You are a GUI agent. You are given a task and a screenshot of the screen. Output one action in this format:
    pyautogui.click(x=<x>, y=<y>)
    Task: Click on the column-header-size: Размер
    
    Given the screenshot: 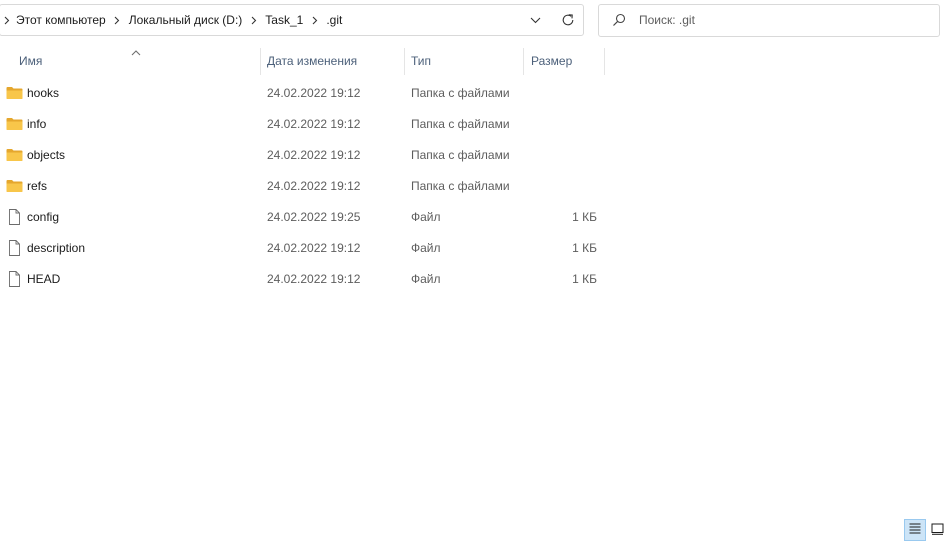 What is the action you would take?
    pyautogui.click(x=567, y=61)
    